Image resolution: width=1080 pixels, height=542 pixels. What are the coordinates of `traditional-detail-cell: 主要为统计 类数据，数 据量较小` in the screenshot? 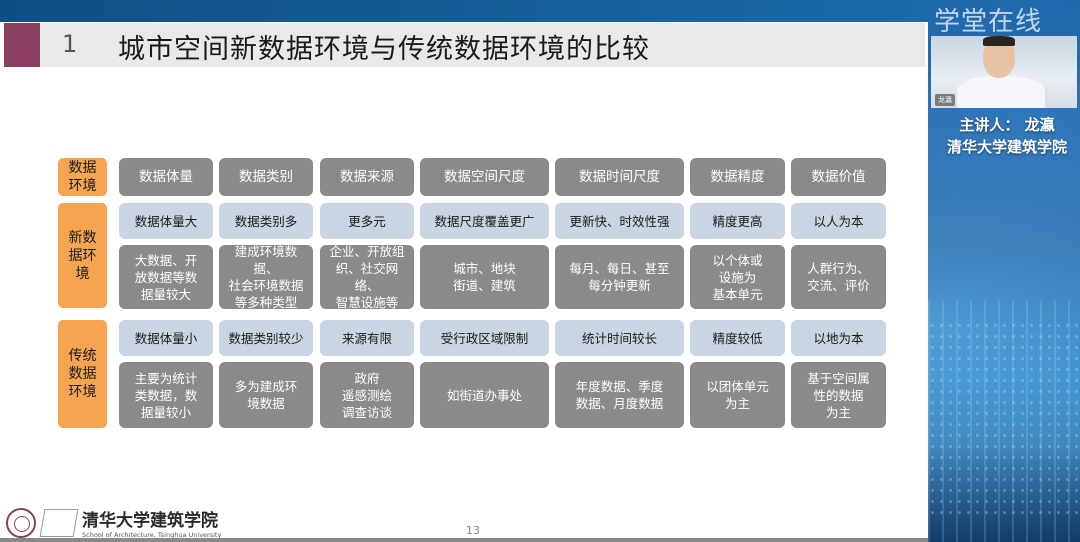 It's located at (166, 395).